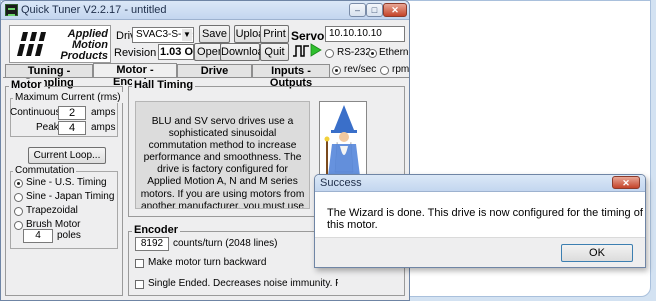  I want to click on logo-line-1: Applied, so click(87, 34).